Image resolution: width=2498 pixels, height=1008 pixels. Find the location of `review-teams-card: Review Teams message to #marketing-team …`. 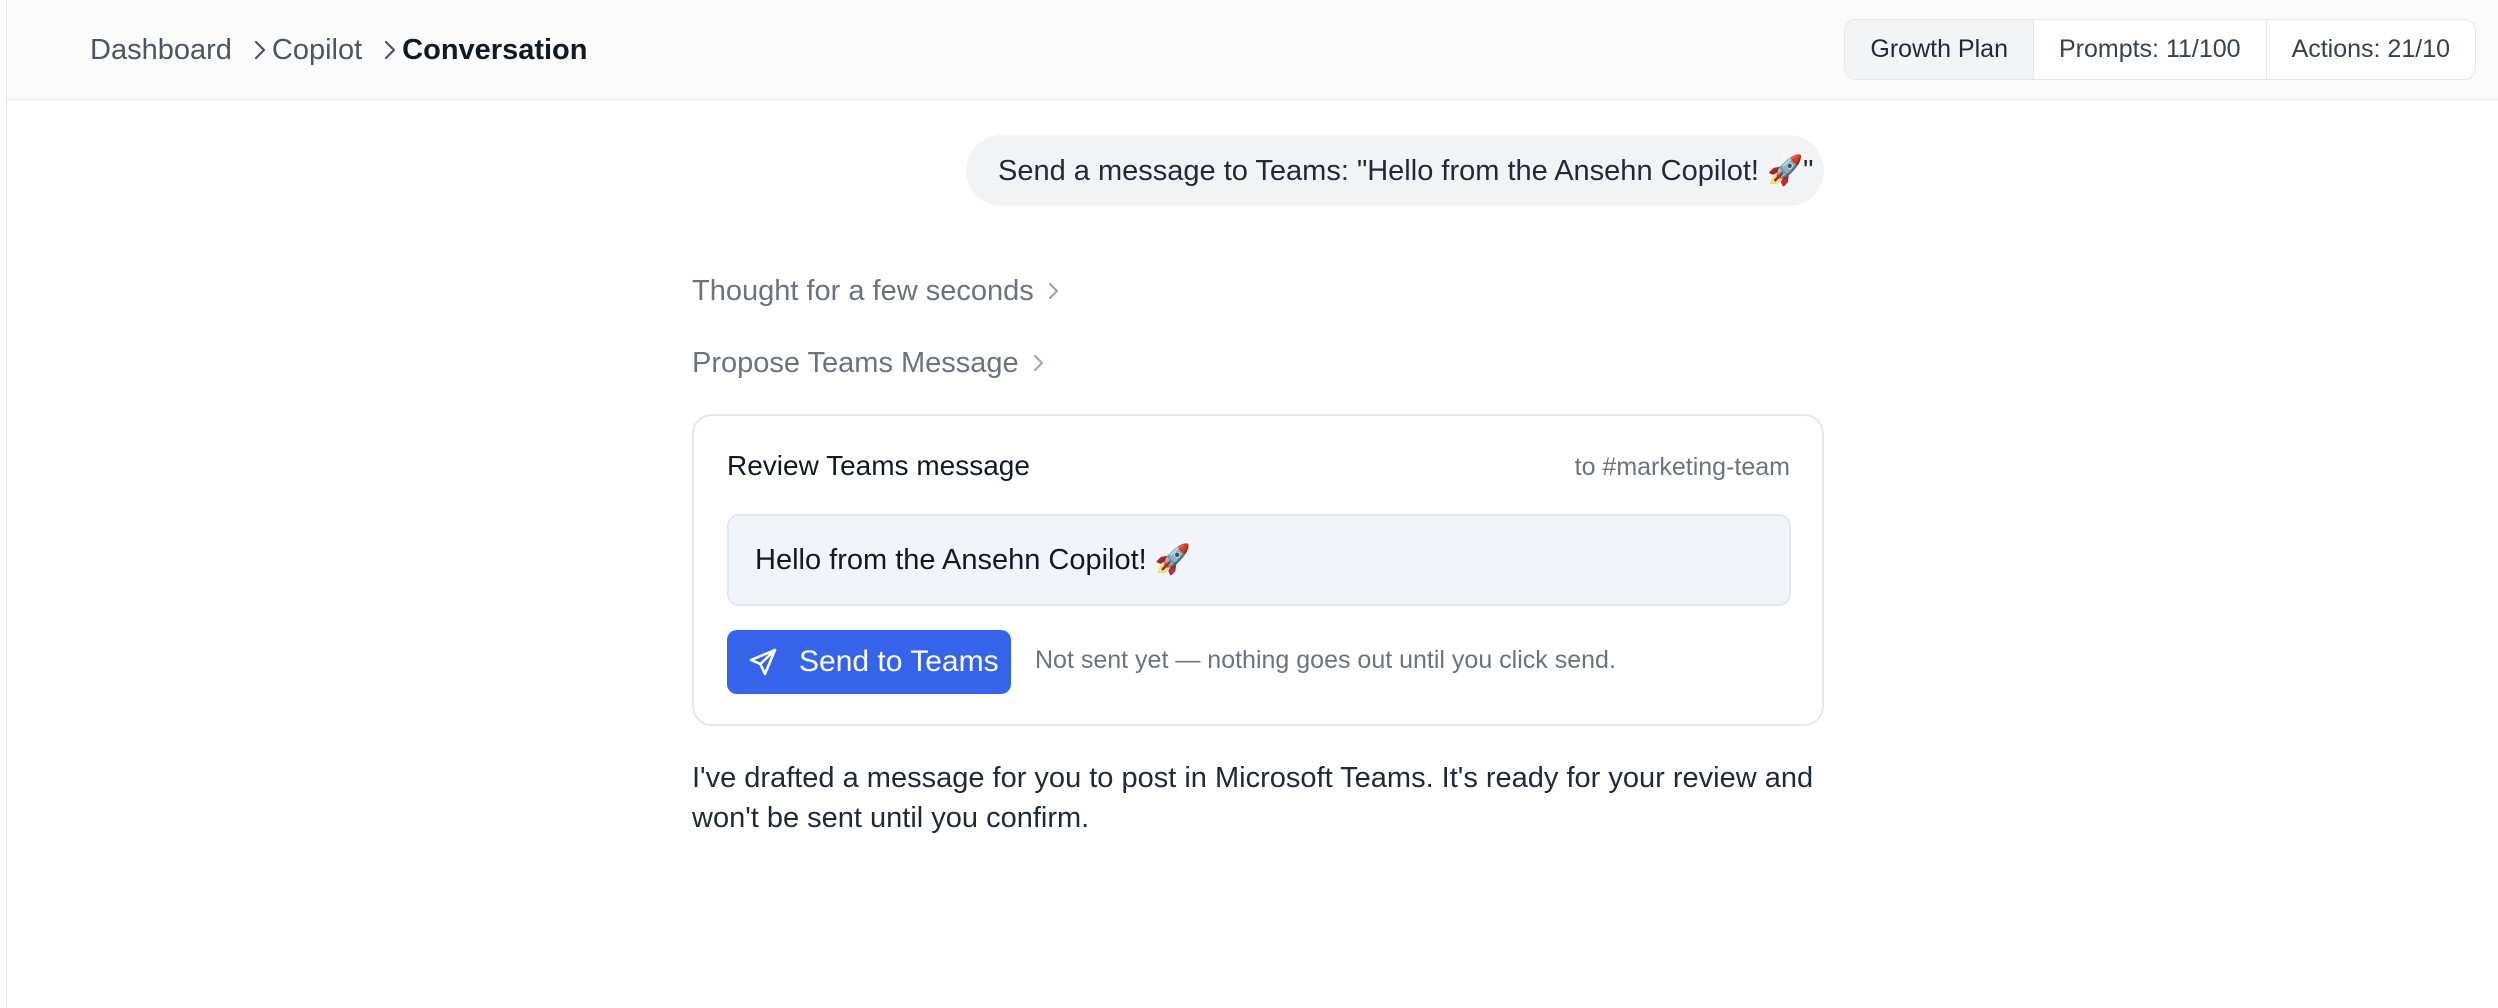

review-teams-card: Review Teams message to #marketing-team … is located at coordinates (1258, 570).